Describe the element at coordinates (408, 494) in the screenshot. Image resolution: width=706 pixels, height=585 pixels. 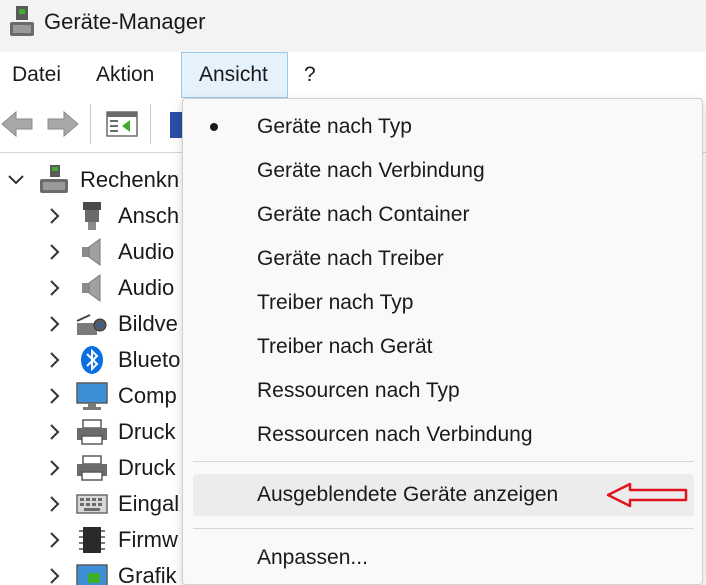
I see `menu-item-label: Ausgeblendete Geräte anzeigen` at that location.